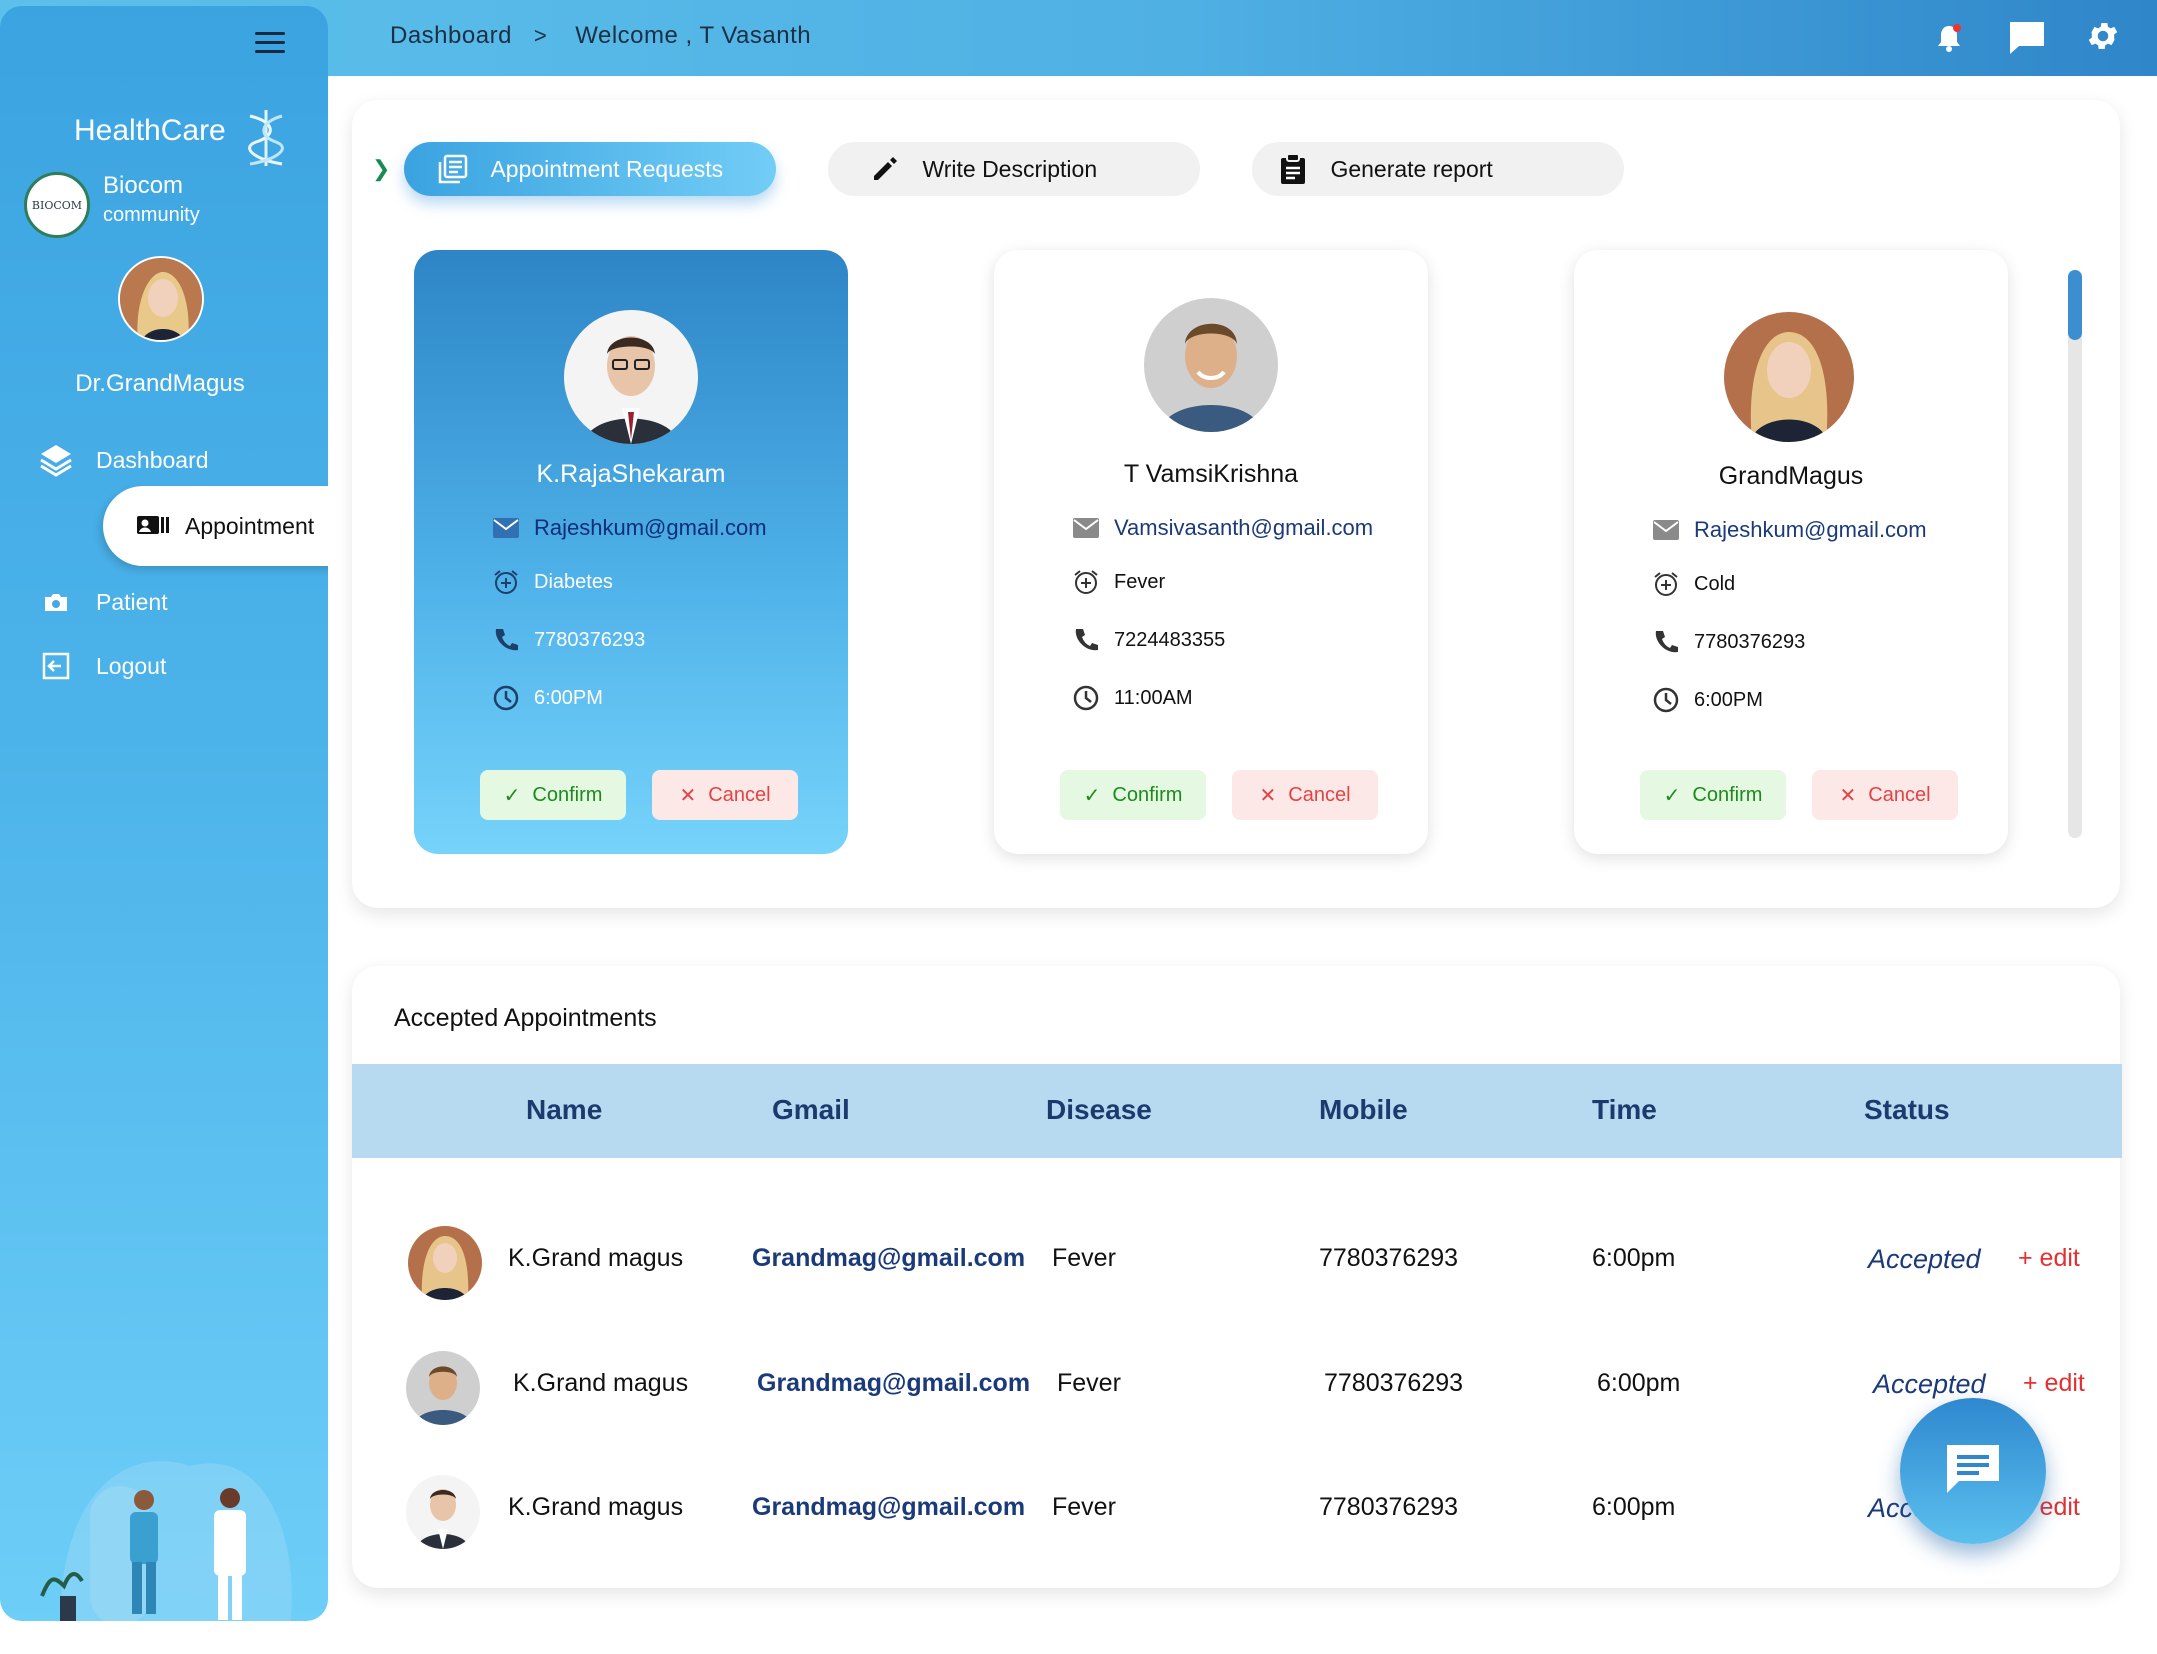  I want to click on patient-time: 11:00AM, so click(1131, 698).